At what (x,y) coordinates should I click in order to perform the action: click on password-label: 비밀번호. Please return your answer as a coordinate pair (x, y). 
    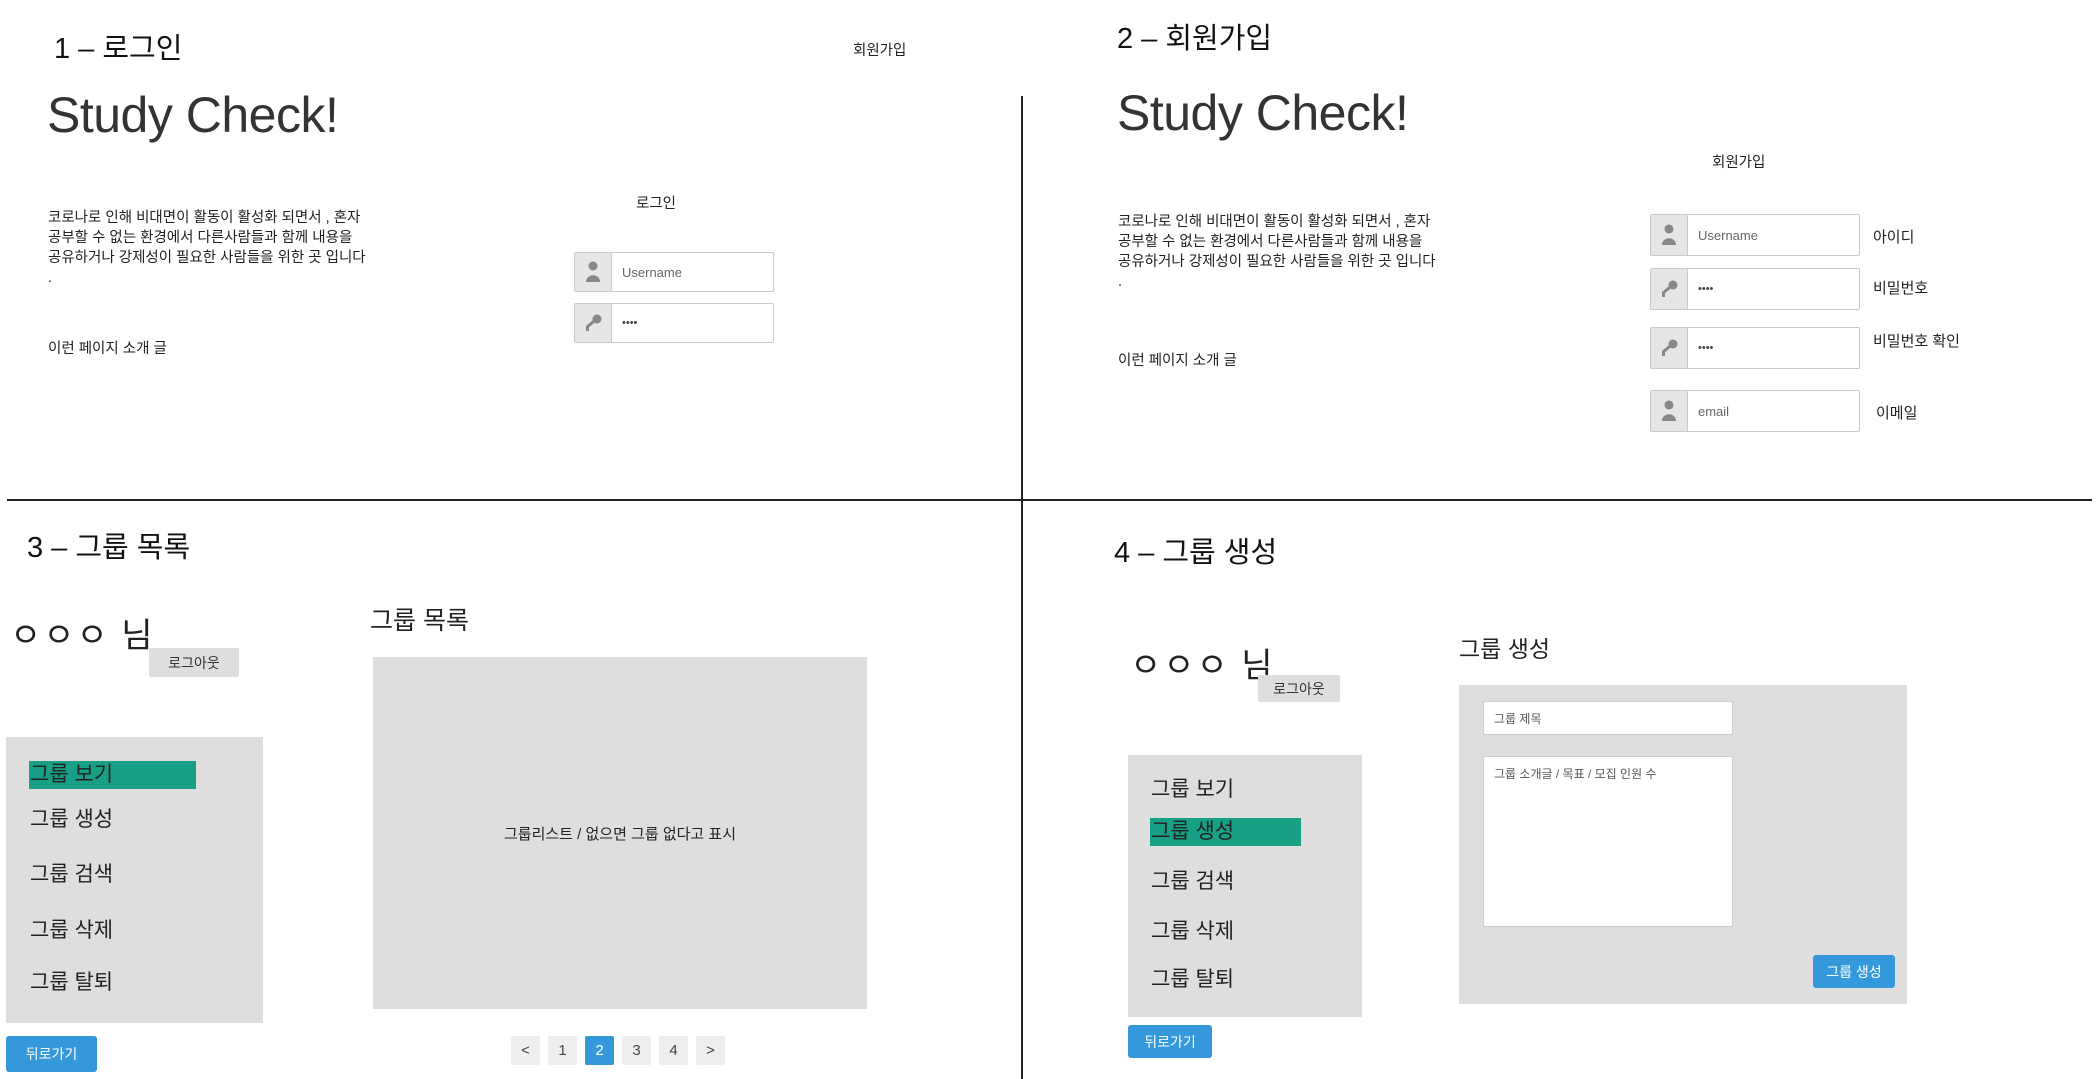
    Looking at the image, I should click on (1901, 288).